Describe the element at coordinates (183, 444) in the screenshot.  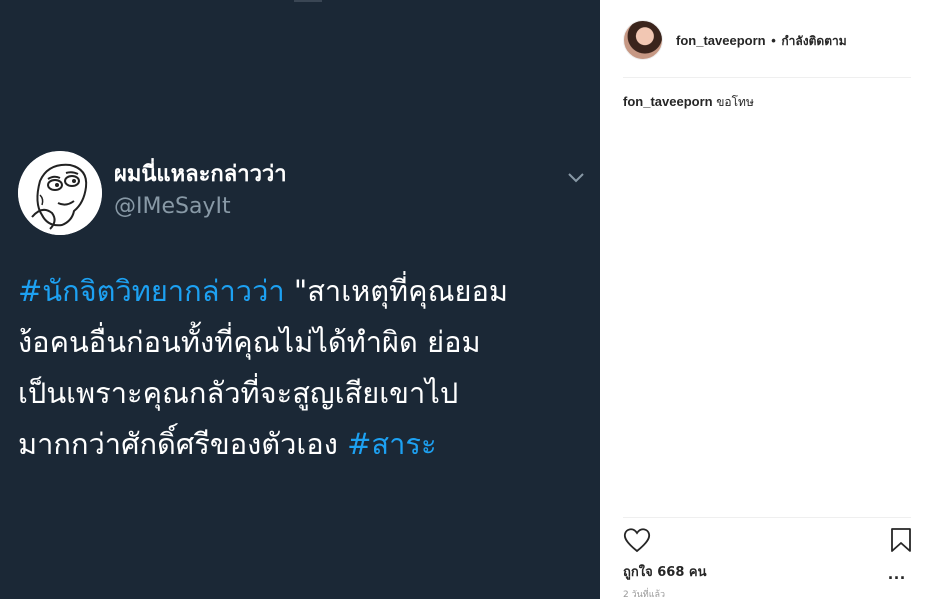
I see `tweet-line-text: มากกว่าศักดิ์ศรีของตัวเอง` at that location.